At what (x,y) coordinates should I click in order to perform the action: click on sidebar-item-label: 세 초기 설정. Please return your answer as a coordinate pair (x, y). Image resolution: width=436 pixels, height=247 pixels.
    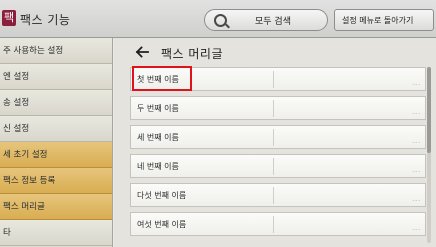
    Looking at the image, I should click on (25, 155).